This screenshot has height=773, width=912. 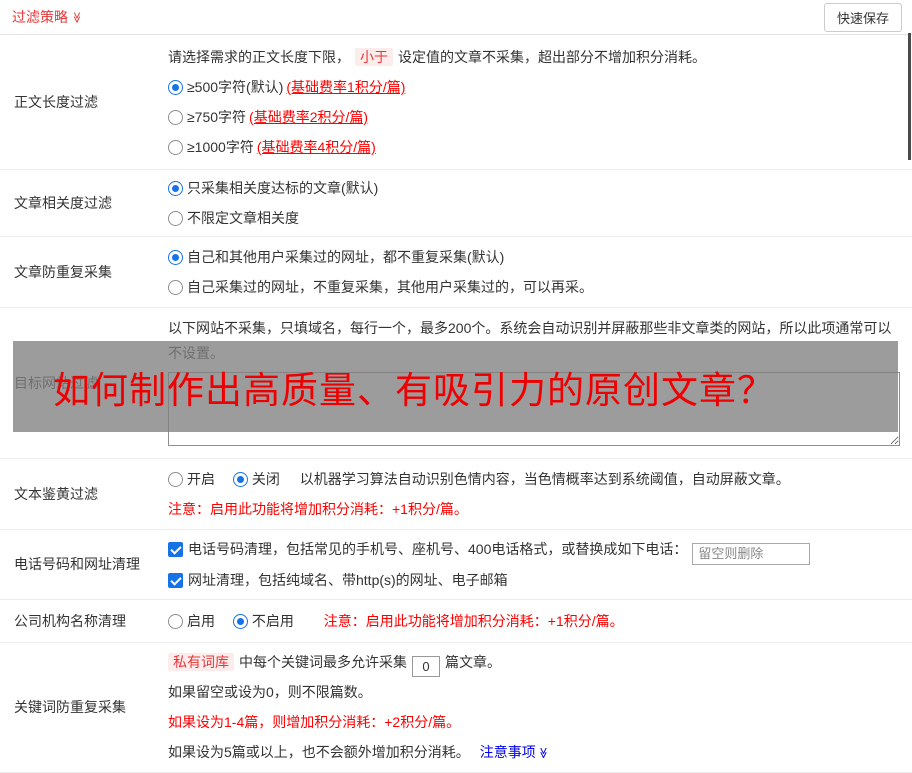 I want to click on dedupe-option-self: 自己采集过的网址，不重复采集，其他用户采集过的，可以再采。, so click(x=534, y=287).